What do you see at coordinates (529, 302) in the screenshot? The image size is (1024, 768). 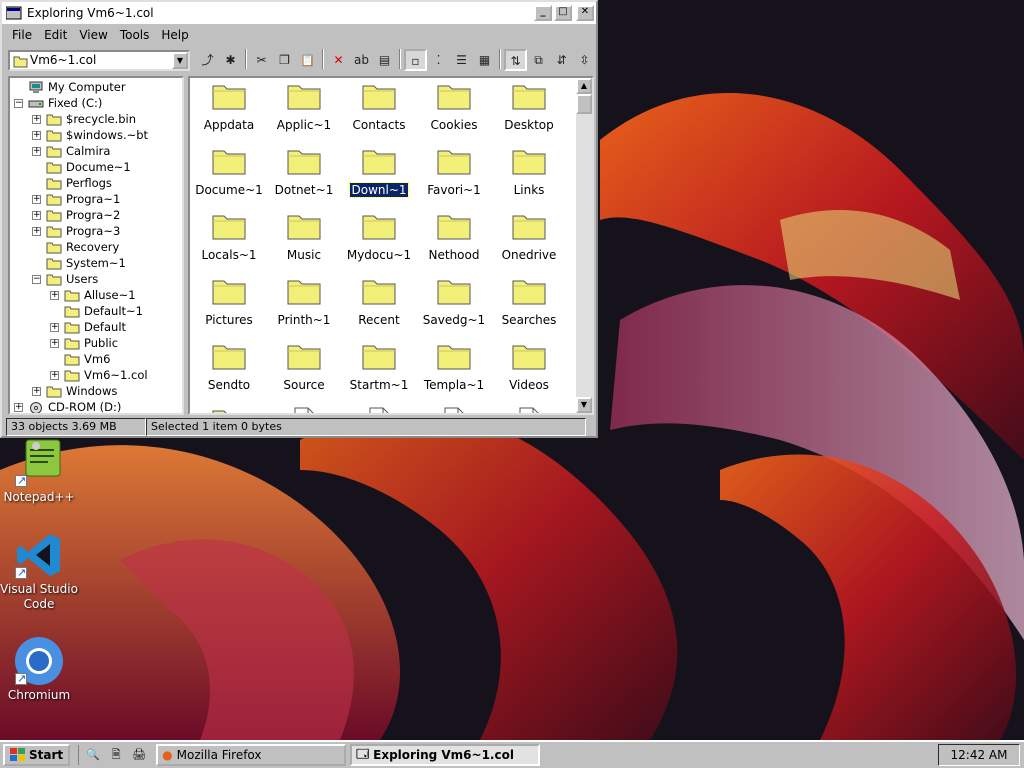 I see `folder-item: Searches` at bounding box center [529, 302].